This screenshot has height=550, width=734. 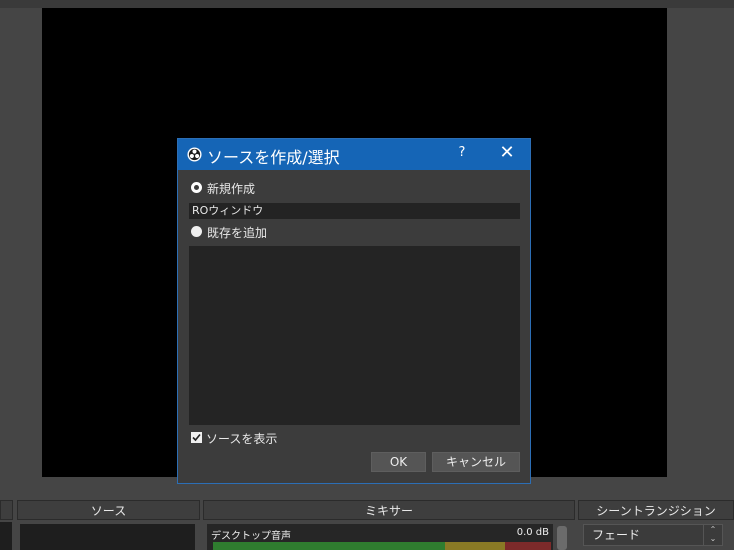 I want to click on existing-sources-list, so click(x=354, y=335).